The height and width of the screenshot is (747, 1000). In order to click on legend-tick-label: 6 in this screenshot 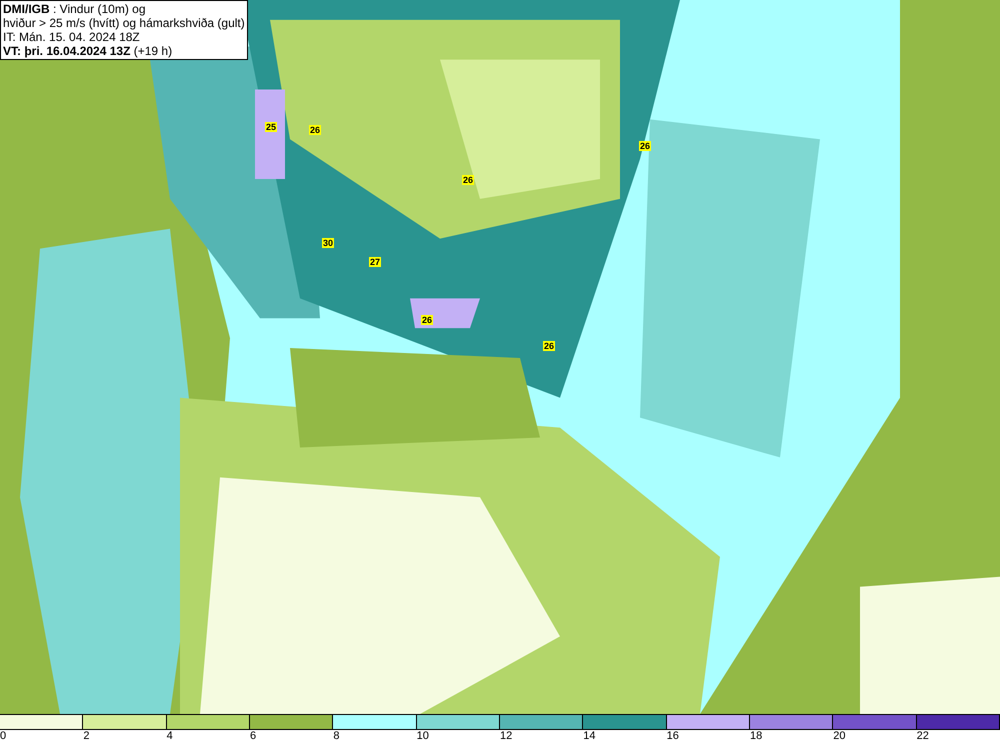, I will do `click(253, 736)`.